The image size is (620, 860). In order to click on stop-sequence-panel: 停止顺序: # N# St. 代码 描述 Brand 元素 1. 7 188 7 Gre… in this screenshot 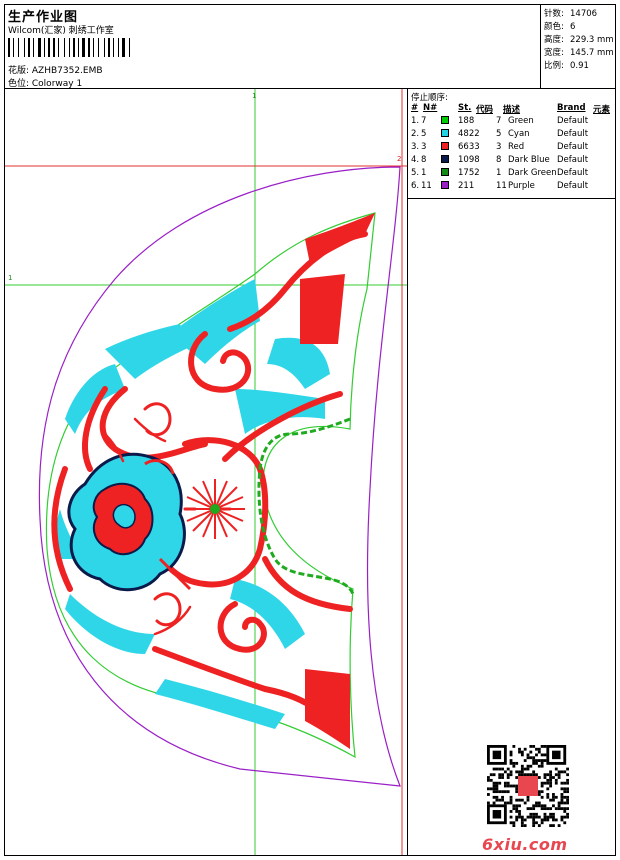, I will do `click(511, 144)`.